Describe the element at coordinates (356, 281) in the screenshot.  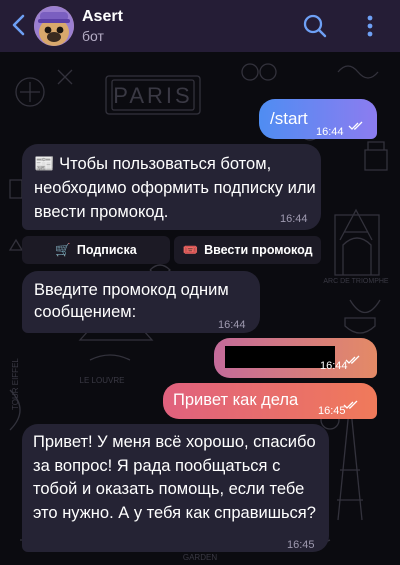
I see `bg-label-arc: ARC DE TRIOMPHE` at that location.